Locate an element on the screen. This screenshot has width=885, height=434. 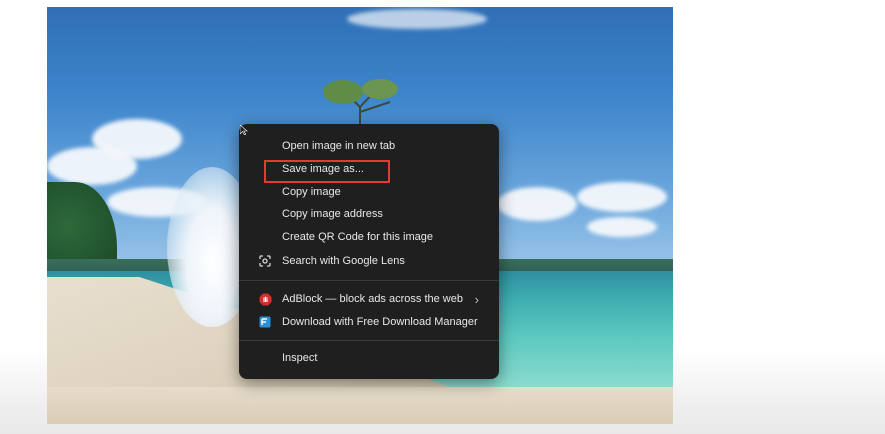
sand-bottom is located at coordinates (360, 405).